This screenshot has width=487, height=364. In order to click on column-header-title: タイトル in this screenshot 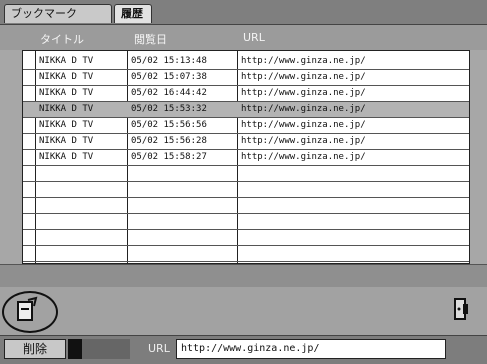, I will do `click(62, 39)`.